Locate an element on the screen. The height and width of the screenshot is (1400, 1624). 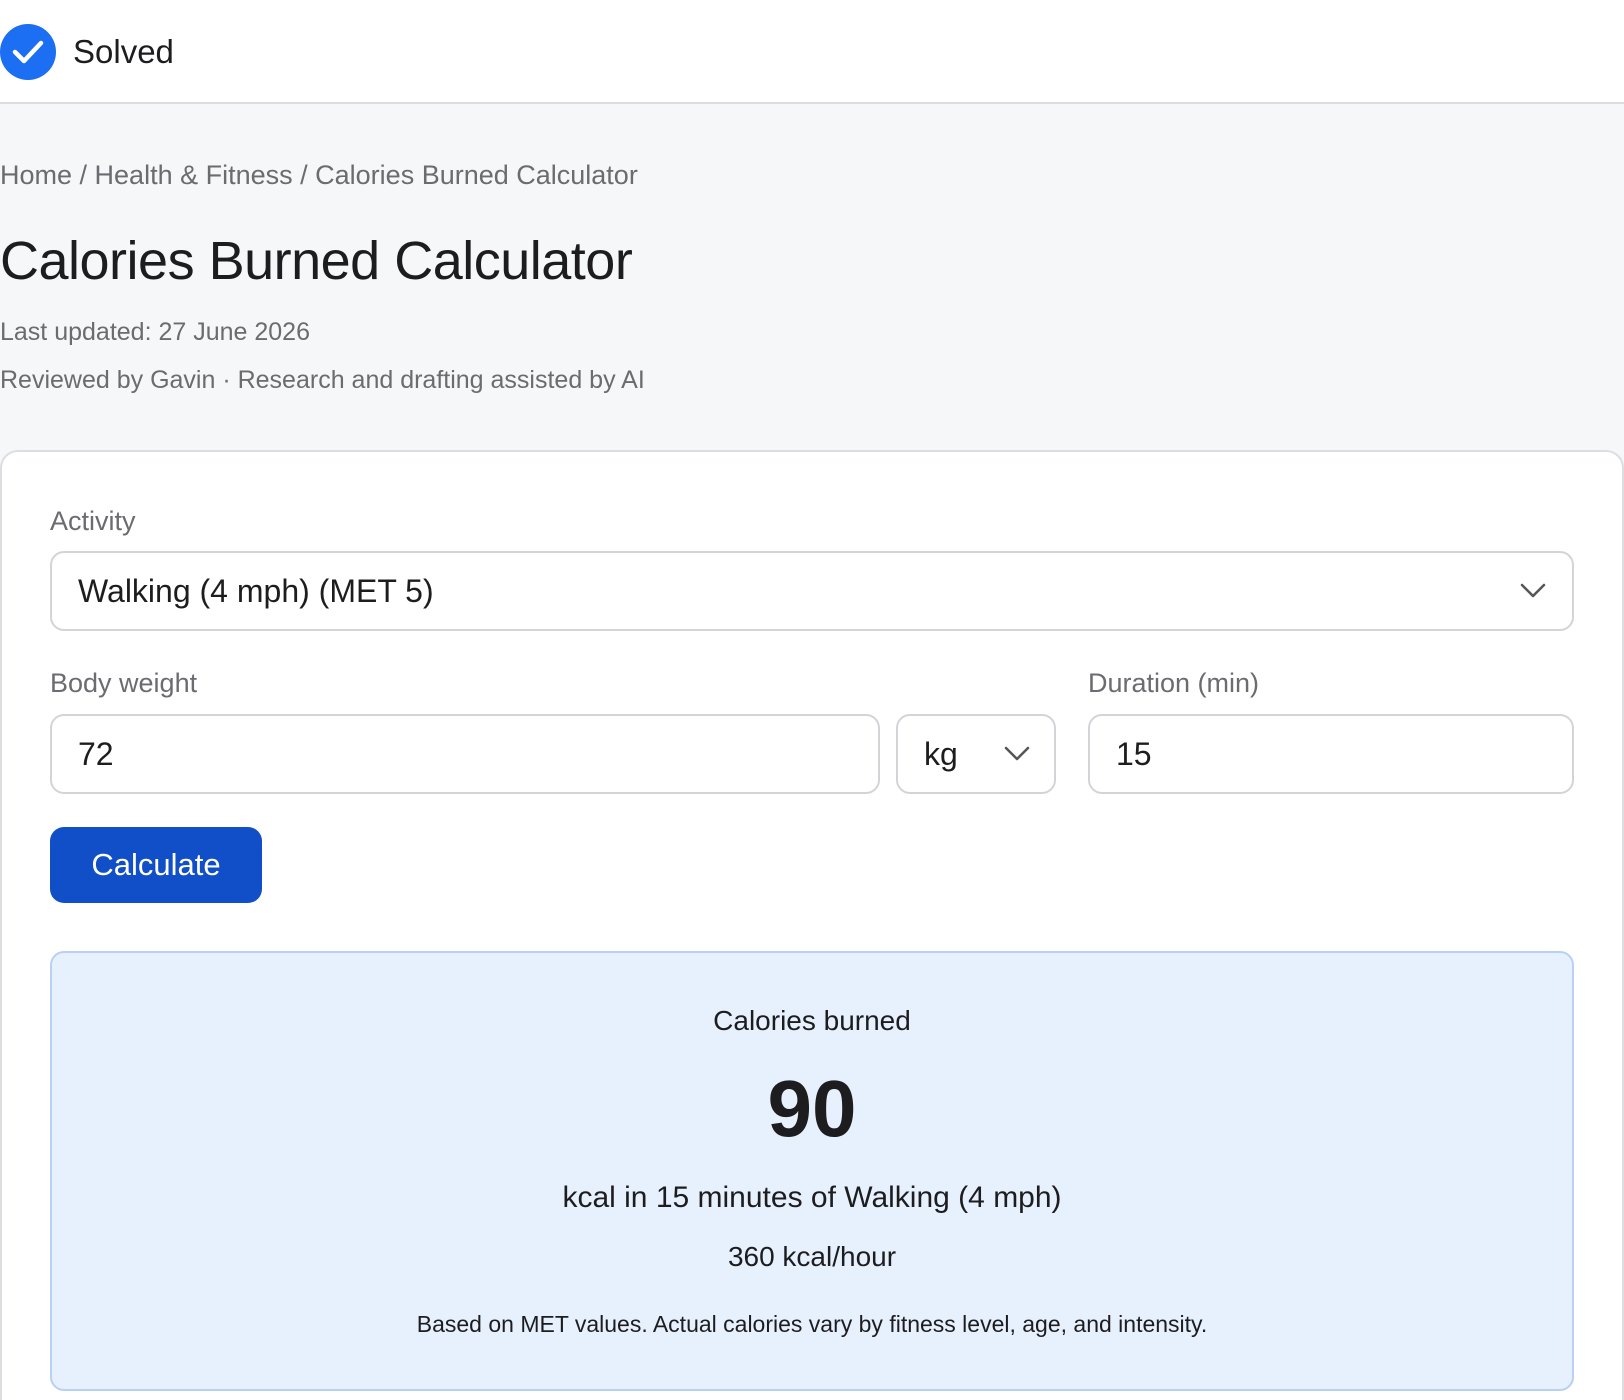
activity-label: Activity is located at coordinates (93, 521).